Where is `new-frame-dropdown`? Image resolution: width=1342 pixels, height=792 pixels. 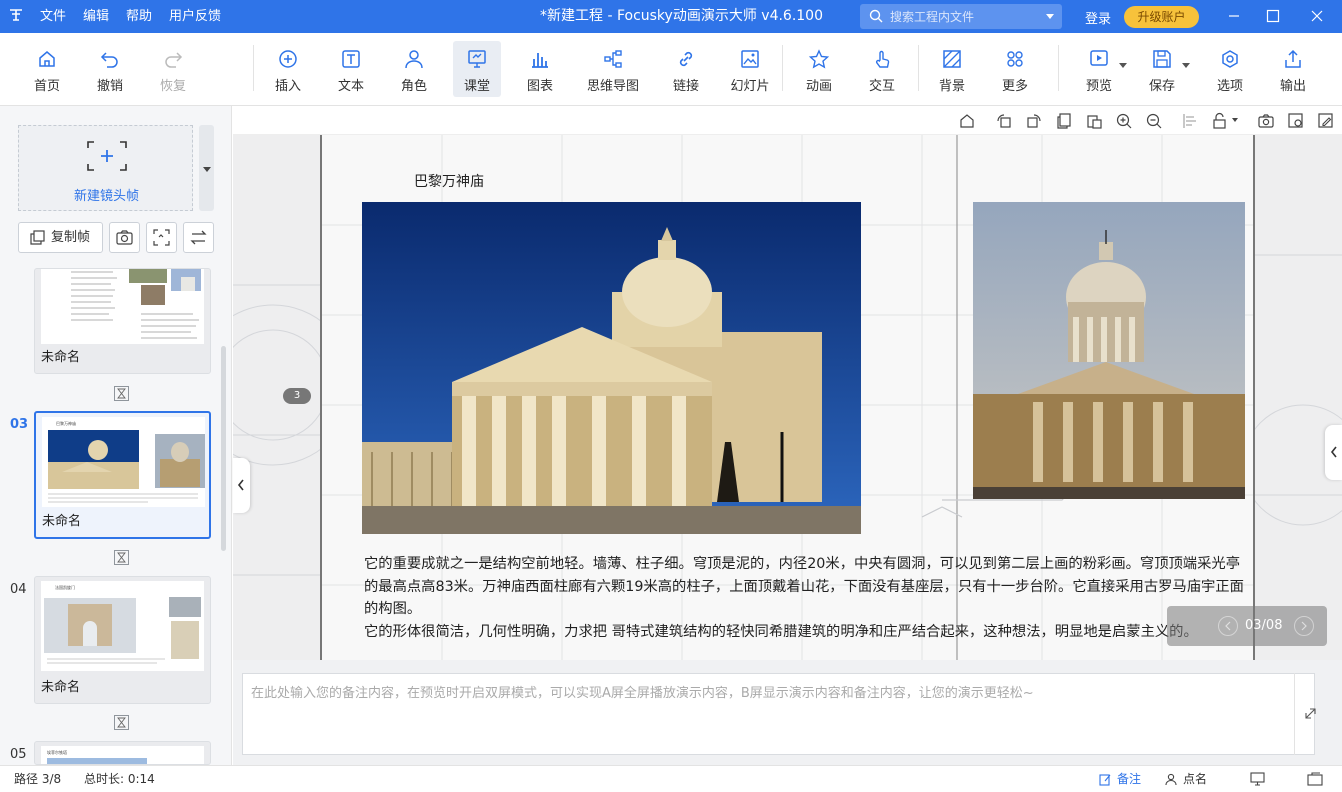 new-frame-dropdown is located at coordinates (206, 168).